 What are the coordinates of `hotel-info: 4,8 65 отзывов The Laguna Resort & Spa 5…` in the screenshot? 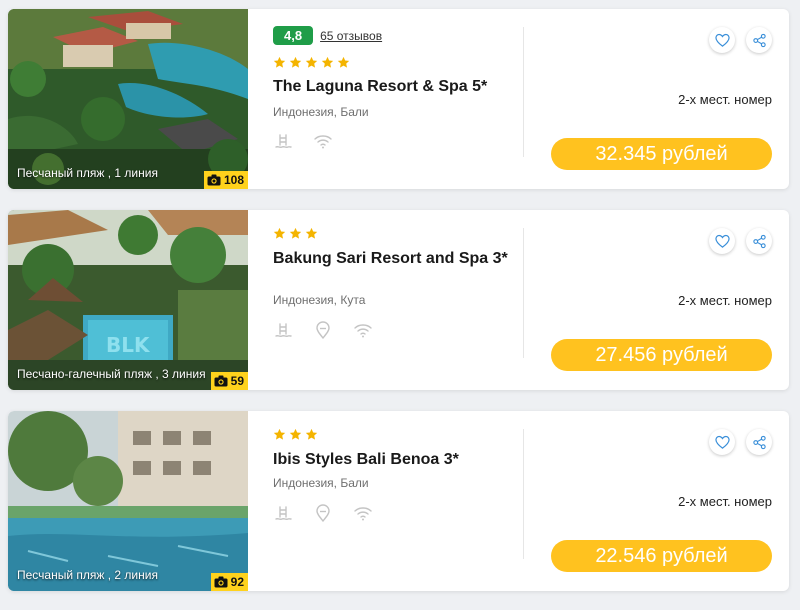 It's located at (403, 99).